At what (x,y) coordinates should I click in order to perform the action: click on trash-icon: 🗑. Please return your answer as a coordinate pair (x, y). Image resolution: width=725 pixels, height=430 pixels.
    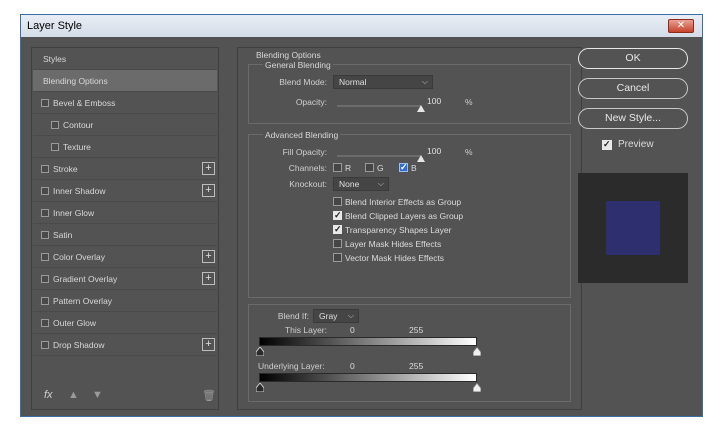
    Looking at the image, I should click on (209, 395).